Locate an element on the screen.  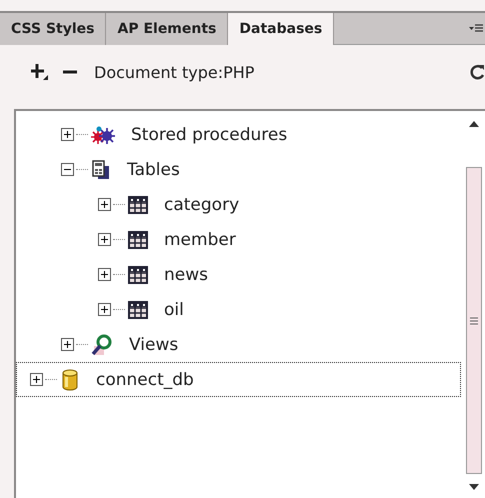
scroll-thumb is located at coordinates (474, 320).